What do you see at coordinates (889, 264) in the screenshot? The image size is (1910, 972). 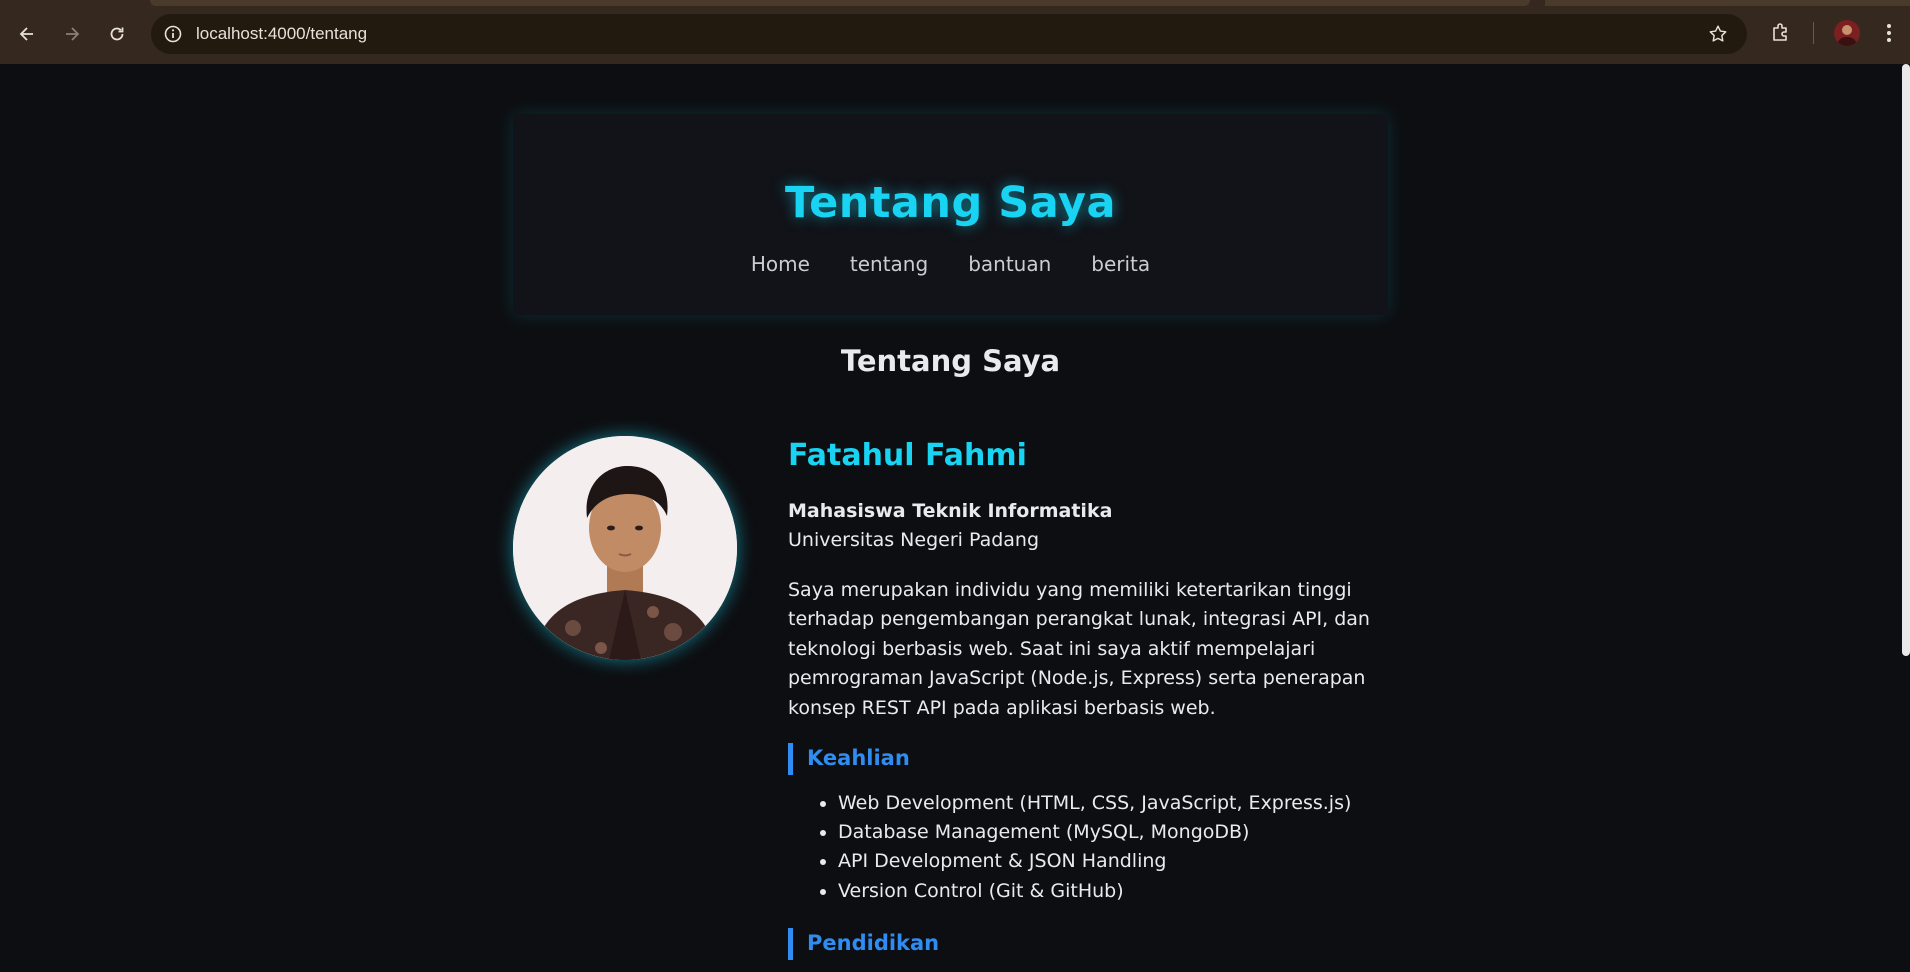 I see `nav-link-tentang: tentang` at bounding box center [889, 264].